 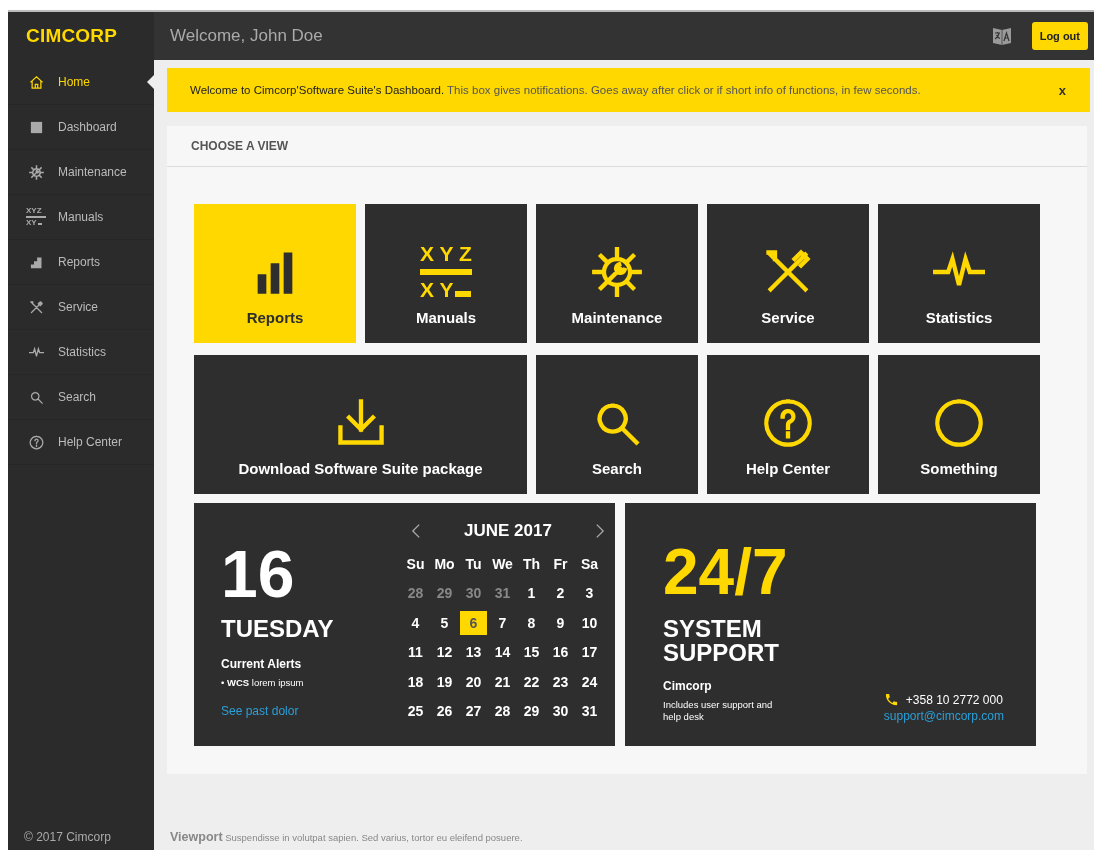 I want to click on calendar-day: 8, so click(x=531, y=623).